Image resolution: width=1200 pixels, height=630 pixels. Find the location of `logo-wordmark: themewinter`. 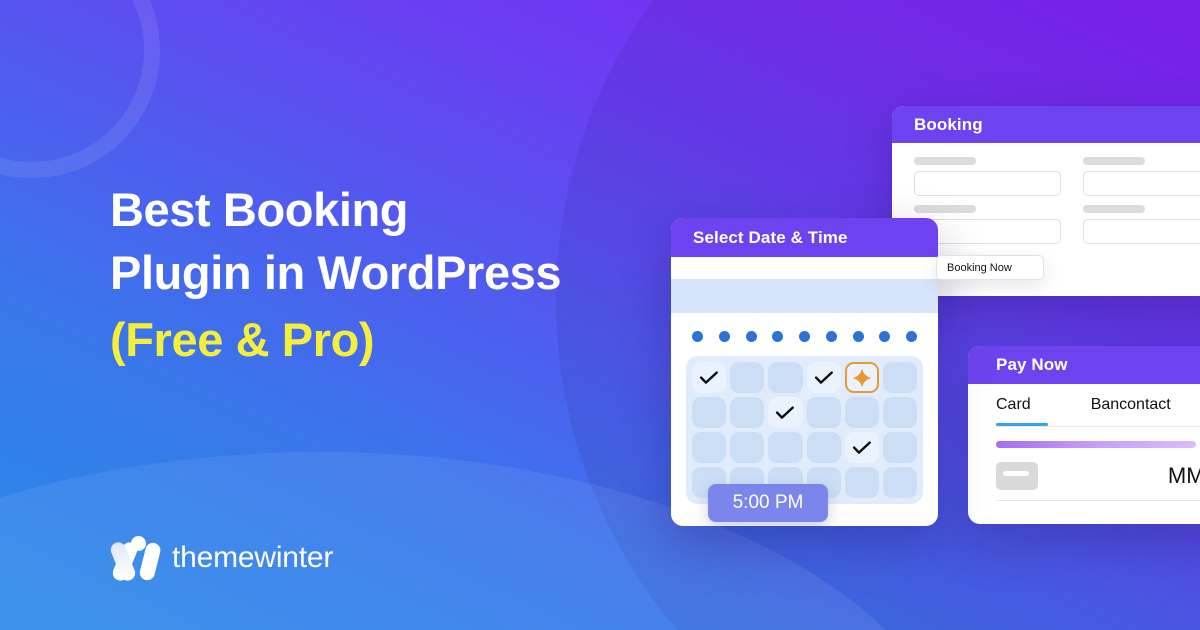

logo-wordmark: themewinter is located at coordinates (253, 557).